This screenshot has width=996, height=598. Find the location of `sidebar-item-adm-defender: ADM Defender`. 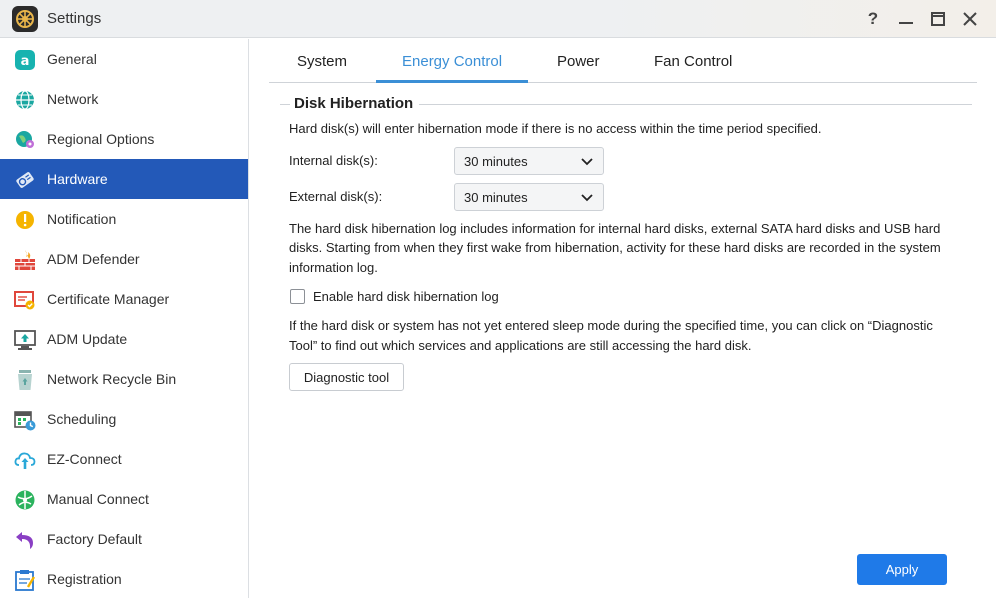

sidebar-item-adm-defender: ADM Defender is located at coordinates (124, 259).